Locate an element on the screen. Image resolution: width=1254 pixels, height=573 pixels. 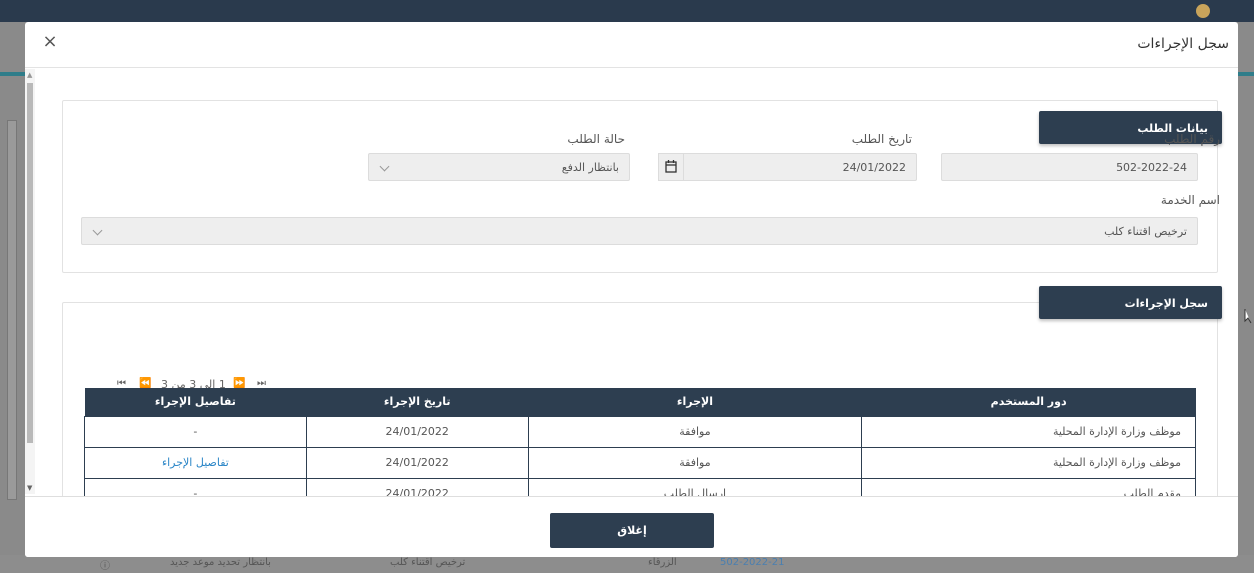
request-status-select: بانتظار الدفع is located at coordinates (499, 167).